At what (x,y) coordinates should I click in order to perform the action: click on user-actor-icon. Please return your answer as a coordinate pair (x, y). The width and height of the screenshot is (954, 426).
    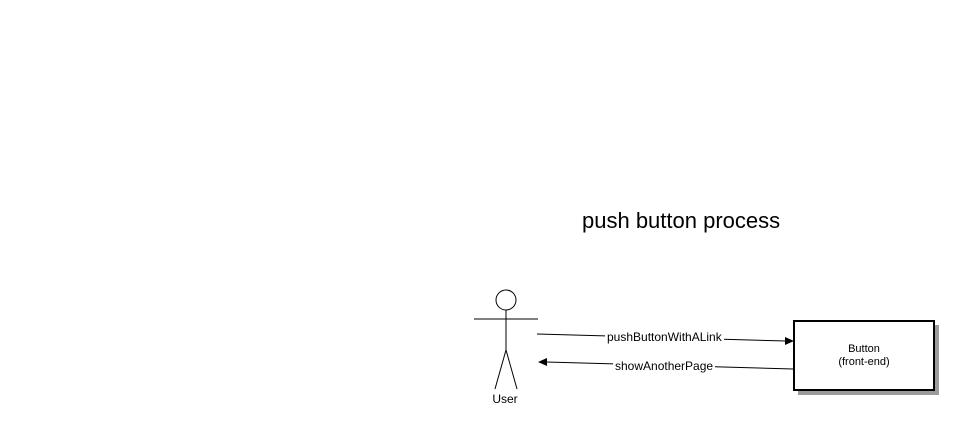
    Looking at the image, I should click on (506, 339).